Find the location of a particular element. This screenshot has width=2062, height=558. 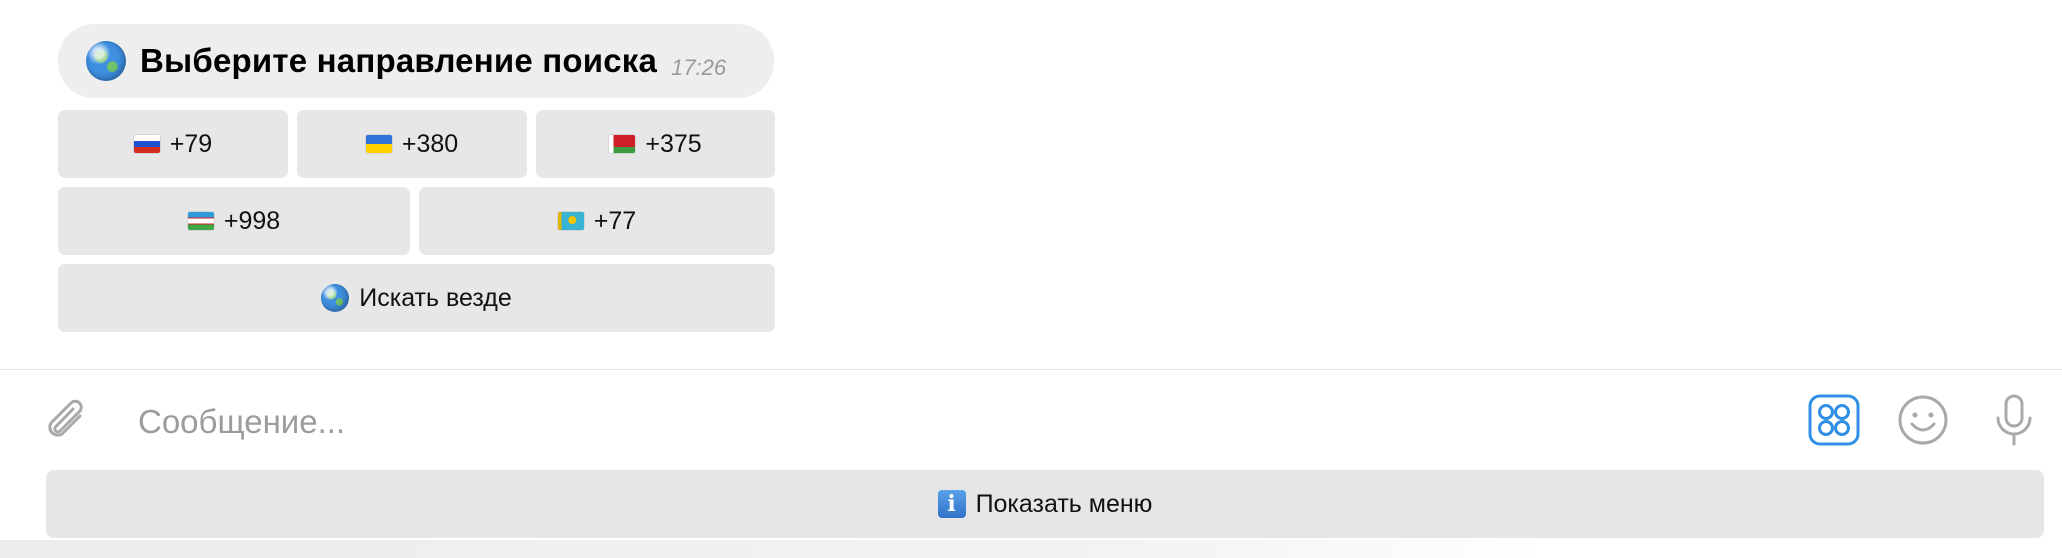

keyboard-button-79: +79 is located at coordinates (173, 144).